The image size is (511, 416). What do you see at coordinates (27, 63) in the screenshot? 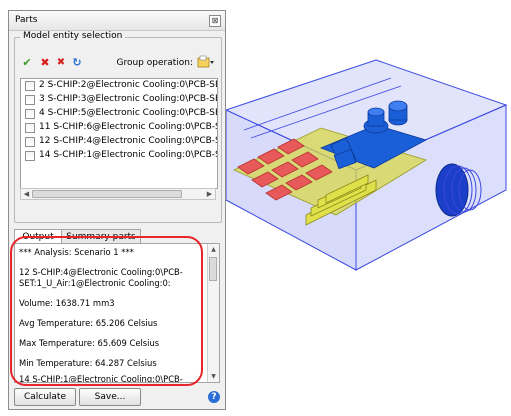
I see `check-icon: ✔` at bounding box center [27, 63].